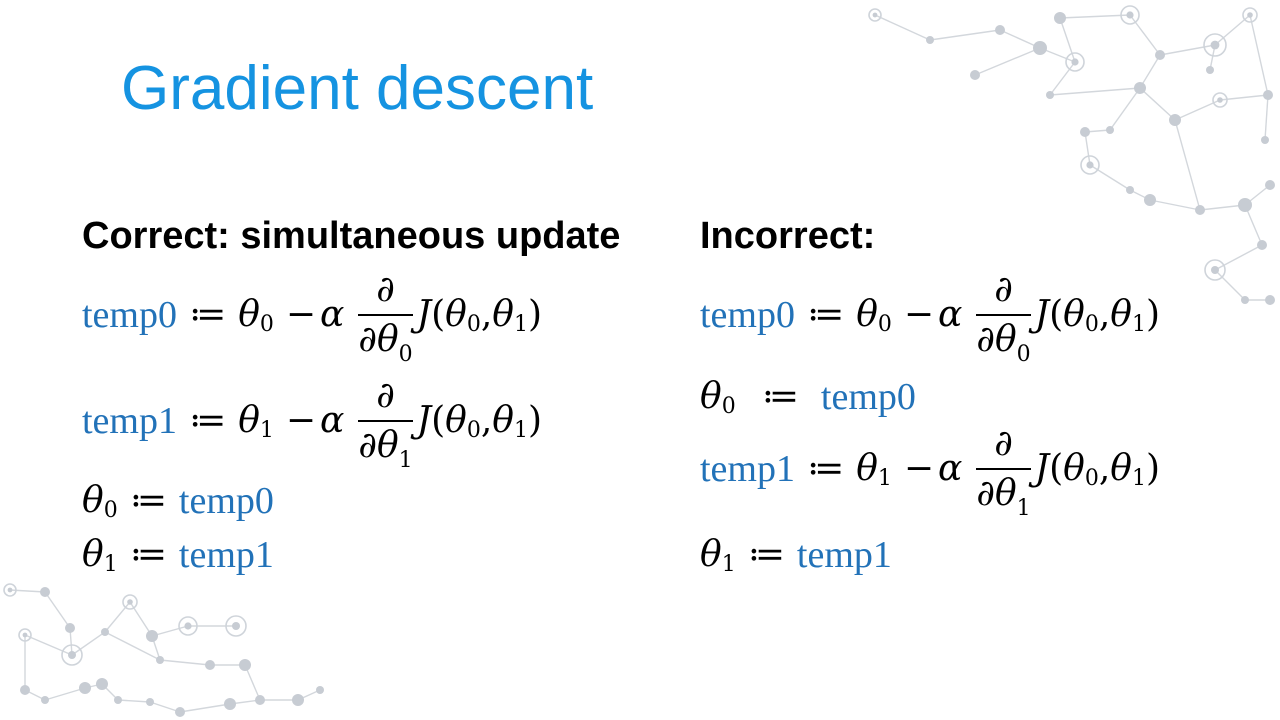  What do you see at coordinates (535, 420) in the screenshot?
I see `paren-close: )` at bounding box center [535, 420].